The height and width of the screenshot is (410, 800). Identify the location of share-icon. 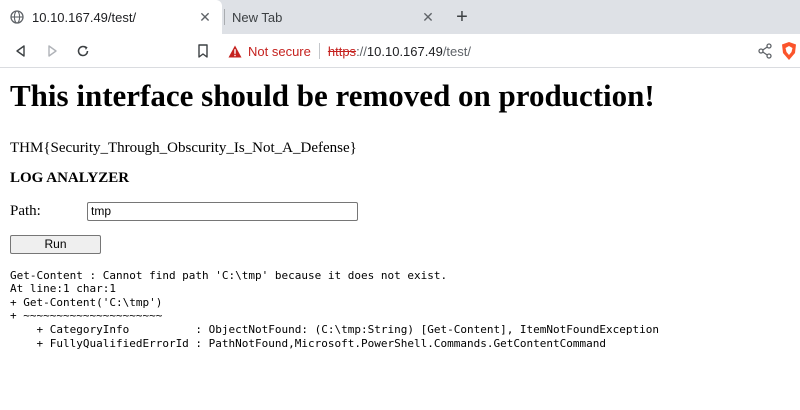
(765, 51).